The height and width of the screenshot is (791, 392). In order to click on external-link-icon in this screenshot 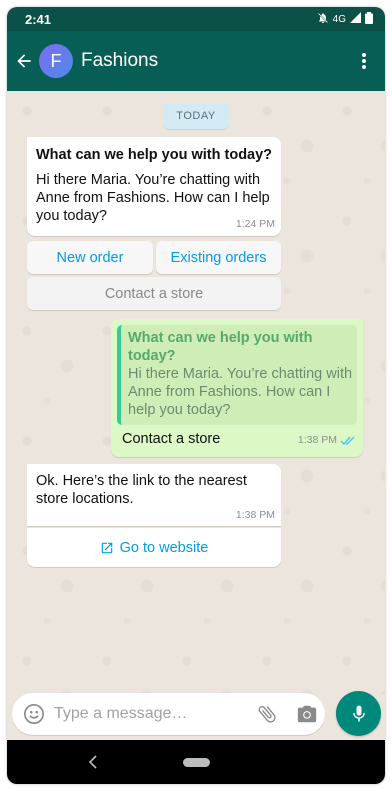, I will do `click(106, 547)`.